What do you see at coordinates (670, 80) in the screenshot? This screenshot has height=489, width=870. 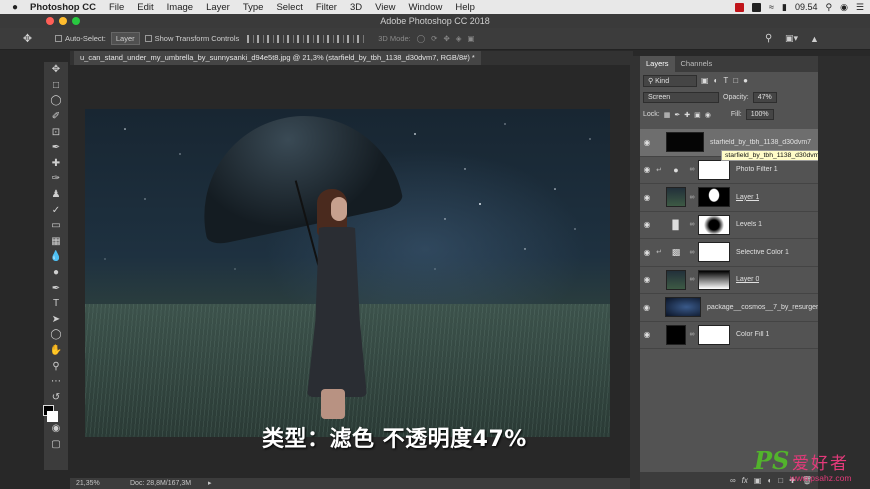 I see `filter-kind-dropdown: ⚲ Kind` at bounding box center [670, 80].